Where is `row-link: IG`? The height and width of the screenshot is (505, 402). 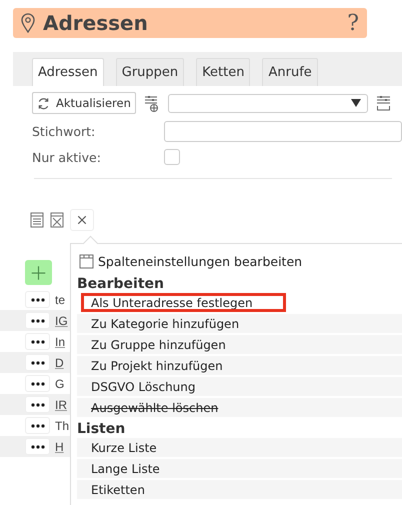 row-link: IG is located at coordinates (61, 321).